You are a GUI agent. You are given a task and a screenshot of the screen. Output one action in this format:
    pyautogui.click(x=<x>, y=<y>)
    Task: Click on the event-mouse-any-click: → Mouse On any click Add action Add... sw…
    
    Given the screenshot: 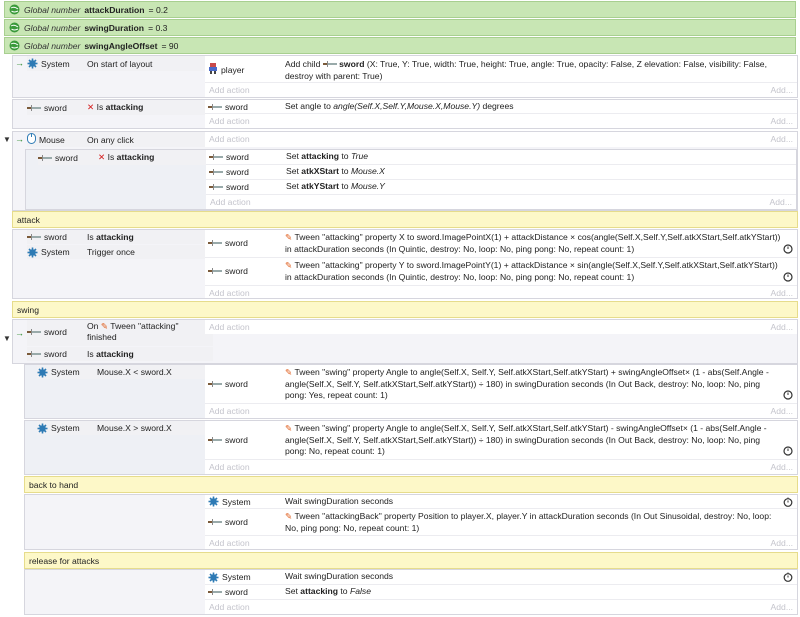 What is the action you would take?
    pyautogui.click(x=405, y=171)
    